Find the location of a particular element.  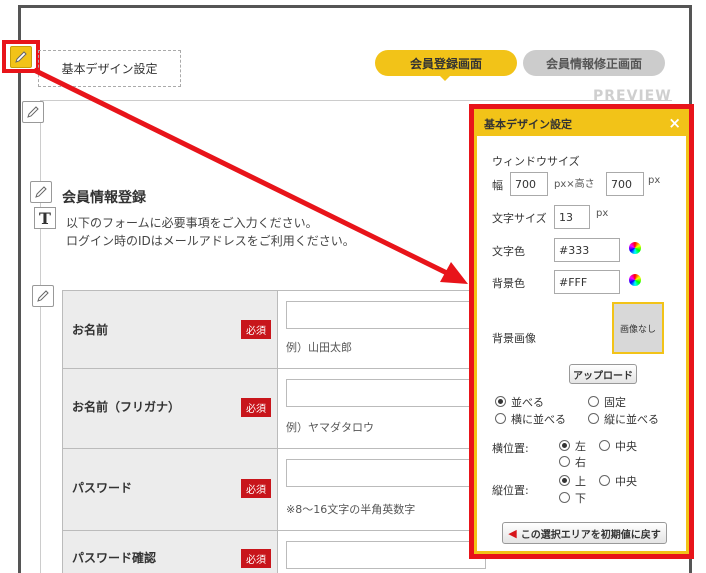

radio-label: 下 is located at coordinates (580, 498).